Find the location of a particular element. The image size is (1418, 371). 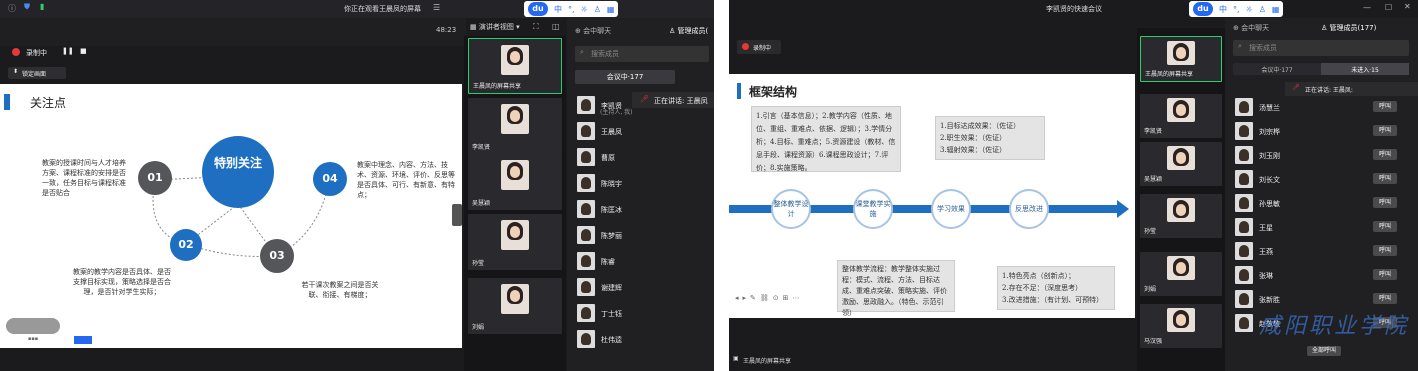

member-row: 孙思敏 呼叫 is located at coordinates (1321, 204).